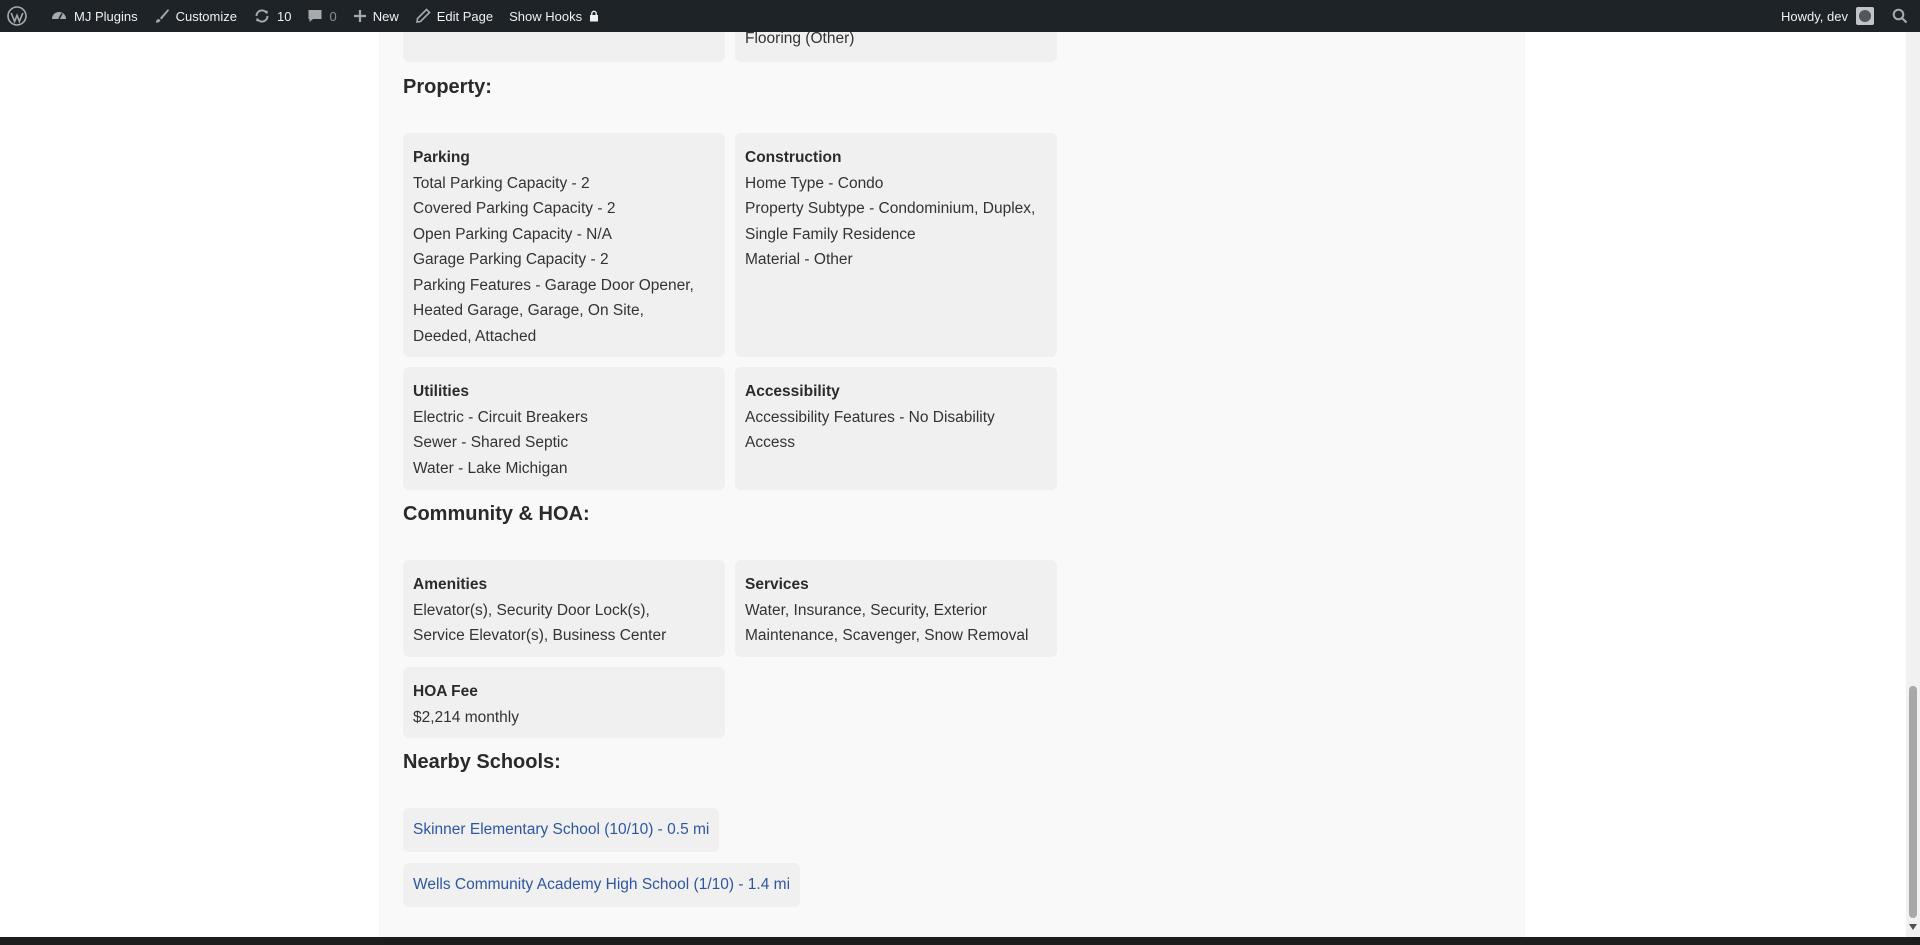 The image size is (1920, 945). Describe the element at coordinates (262, 16) in the screenshot. I see `updates-icon` at that location.